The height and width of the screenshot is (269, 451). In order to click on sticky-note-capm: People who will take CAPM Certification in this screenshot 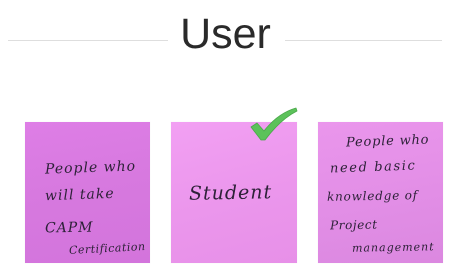, I will do `click(87, 192)`.